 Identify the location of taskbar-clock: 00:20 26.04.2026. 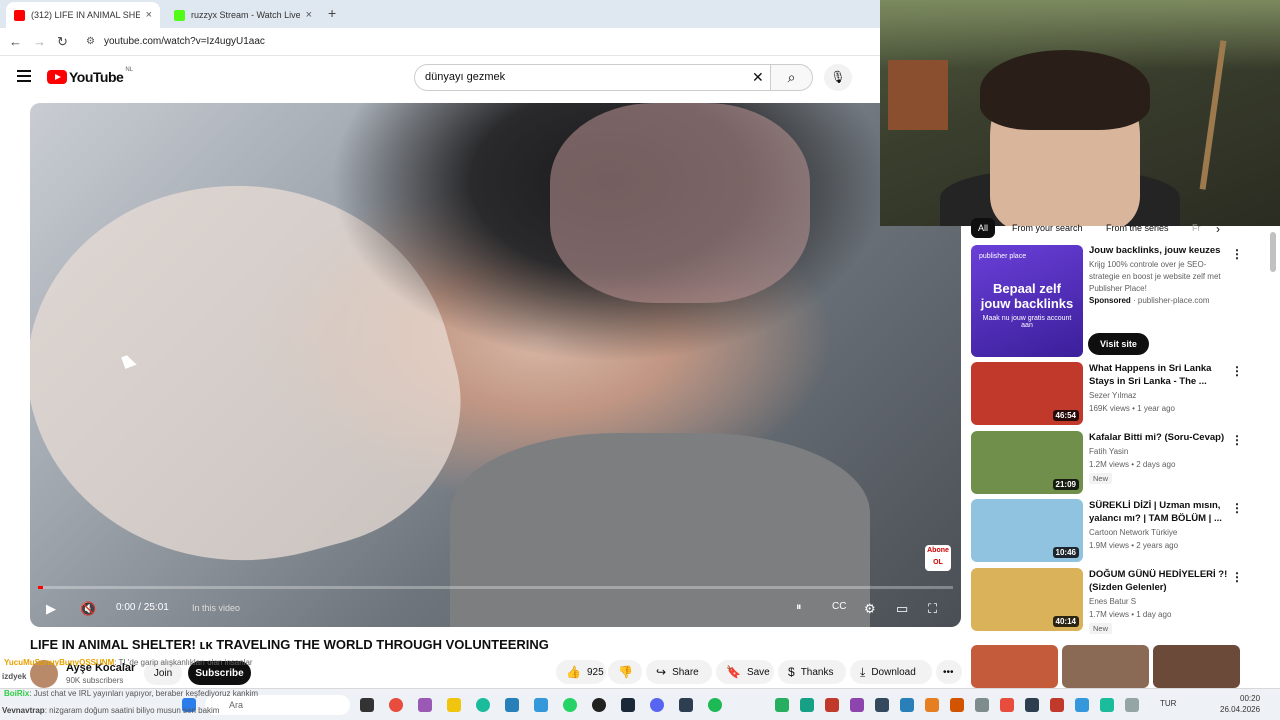
(1240, 704).